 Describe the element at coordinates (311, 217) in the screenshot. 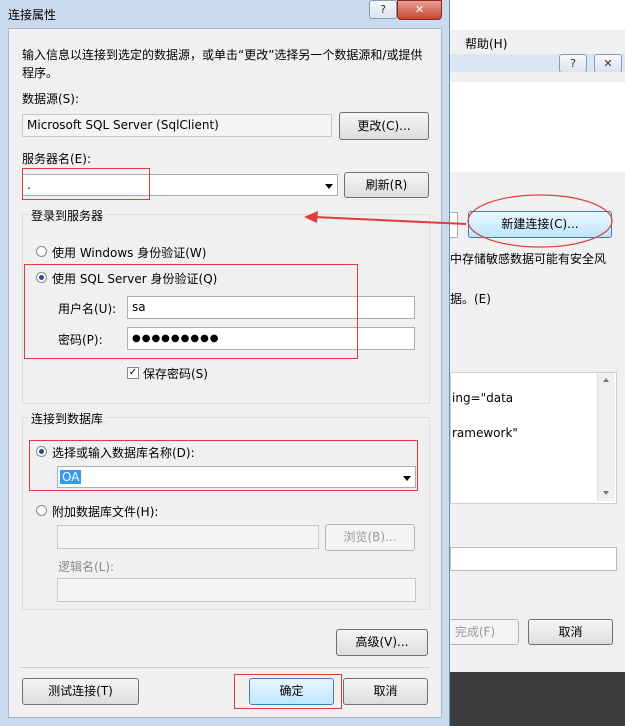

I see `annotation-arrowhead` at that location.